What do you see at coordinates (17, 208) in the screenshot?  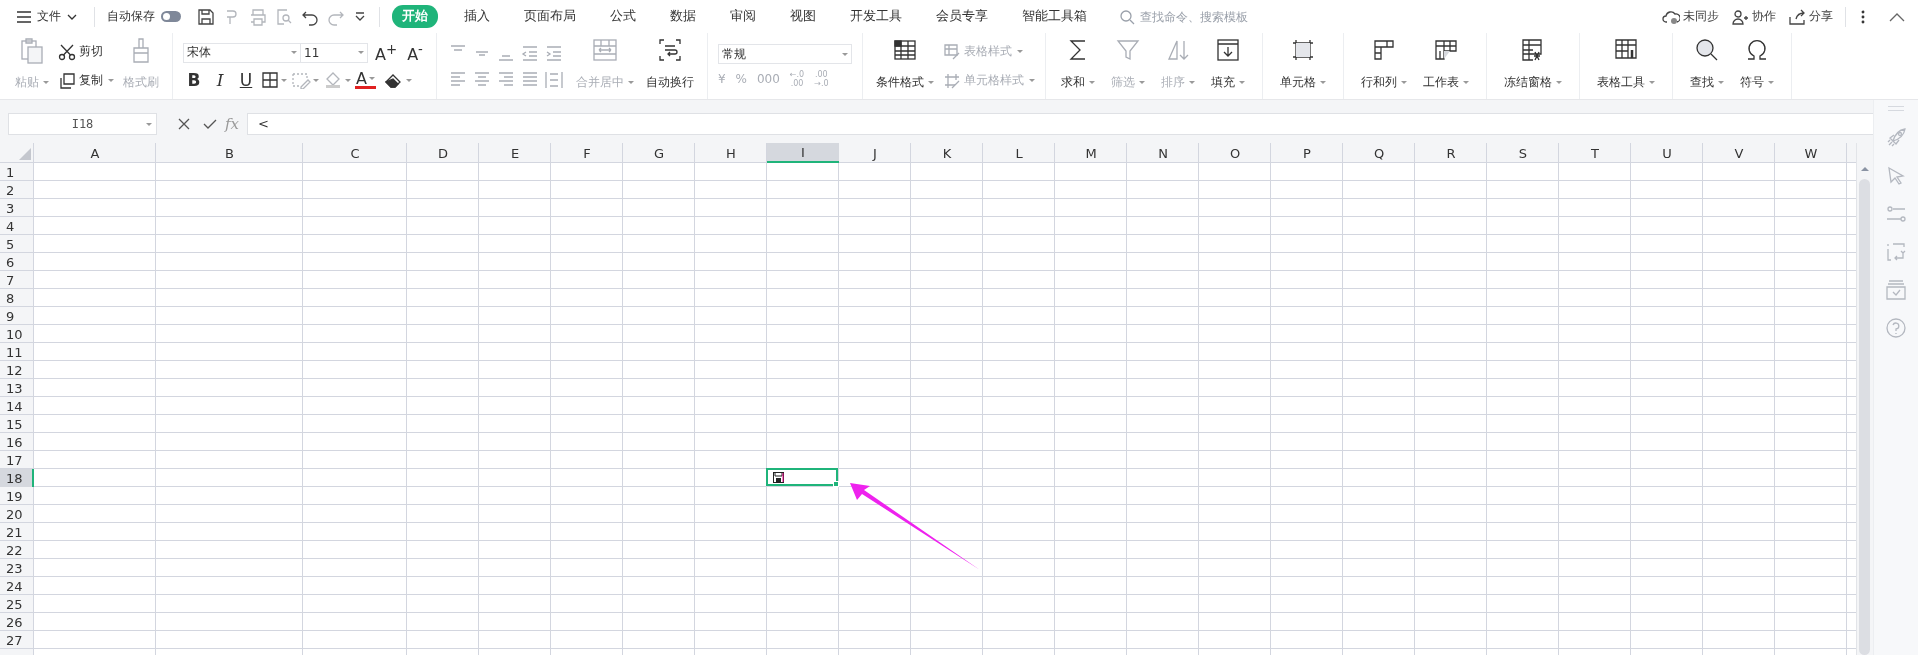 I see `row-header: 3` at bounding box center [17, 208].